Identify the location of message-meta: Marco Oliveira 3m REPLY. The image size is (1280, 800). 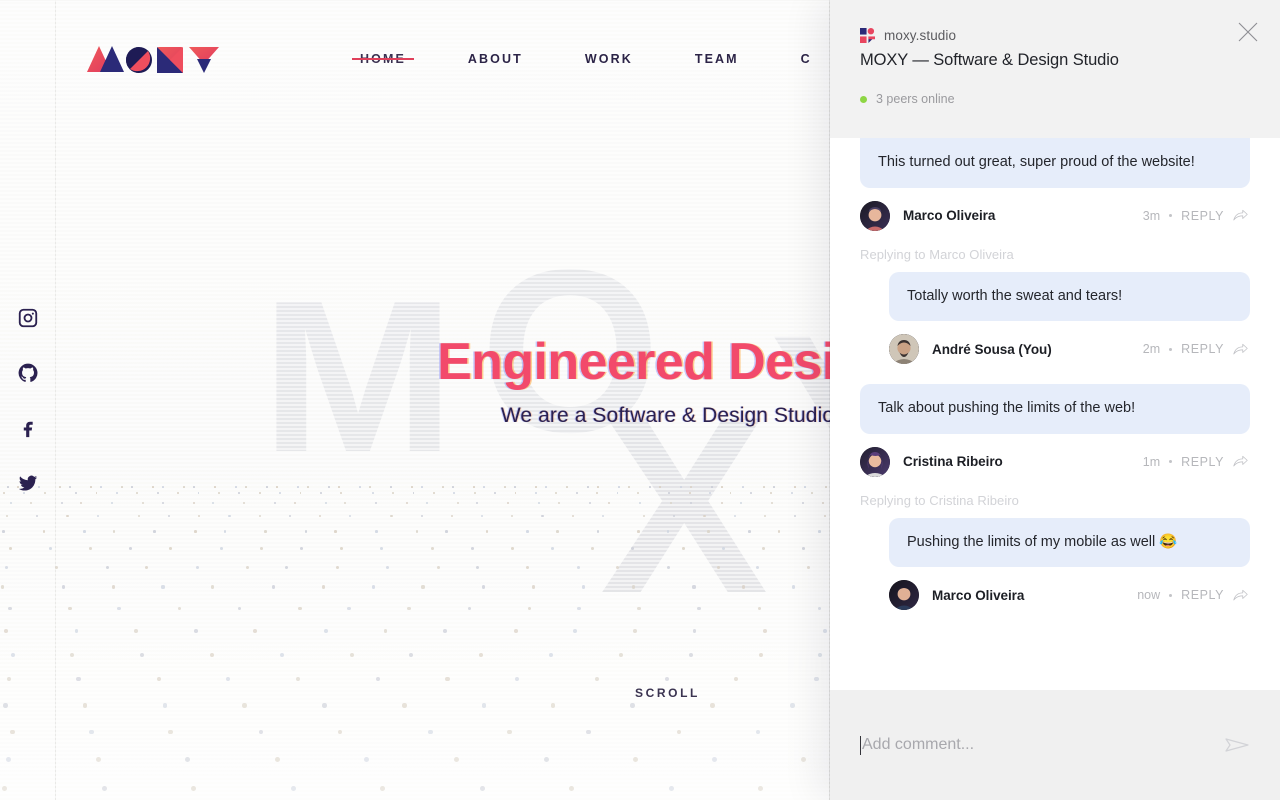
(1055, 215).